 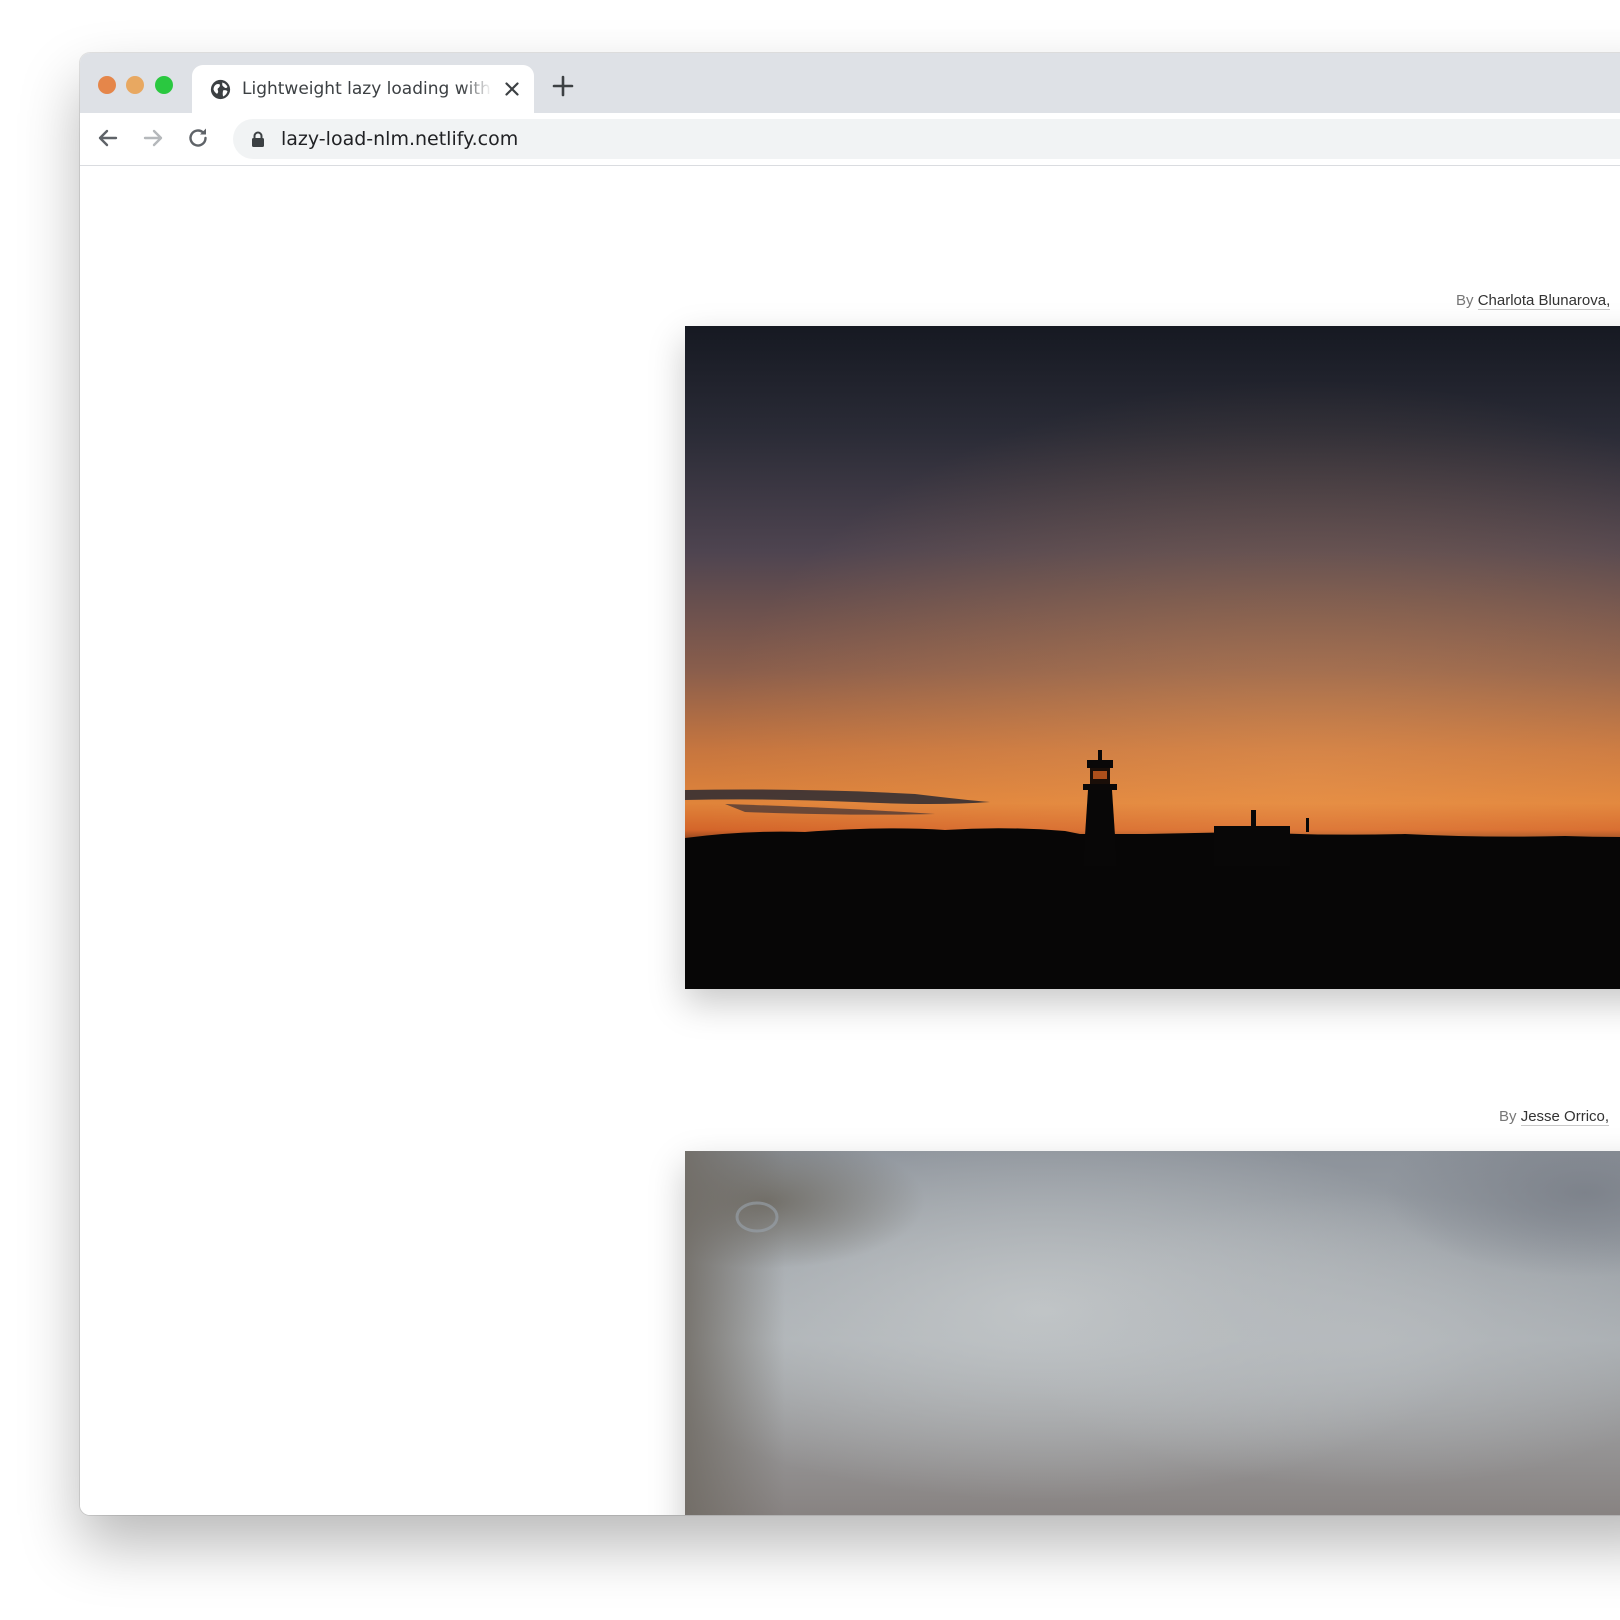 I want to click on blurred-placeholder-image, so click(x=1152, y=1333).